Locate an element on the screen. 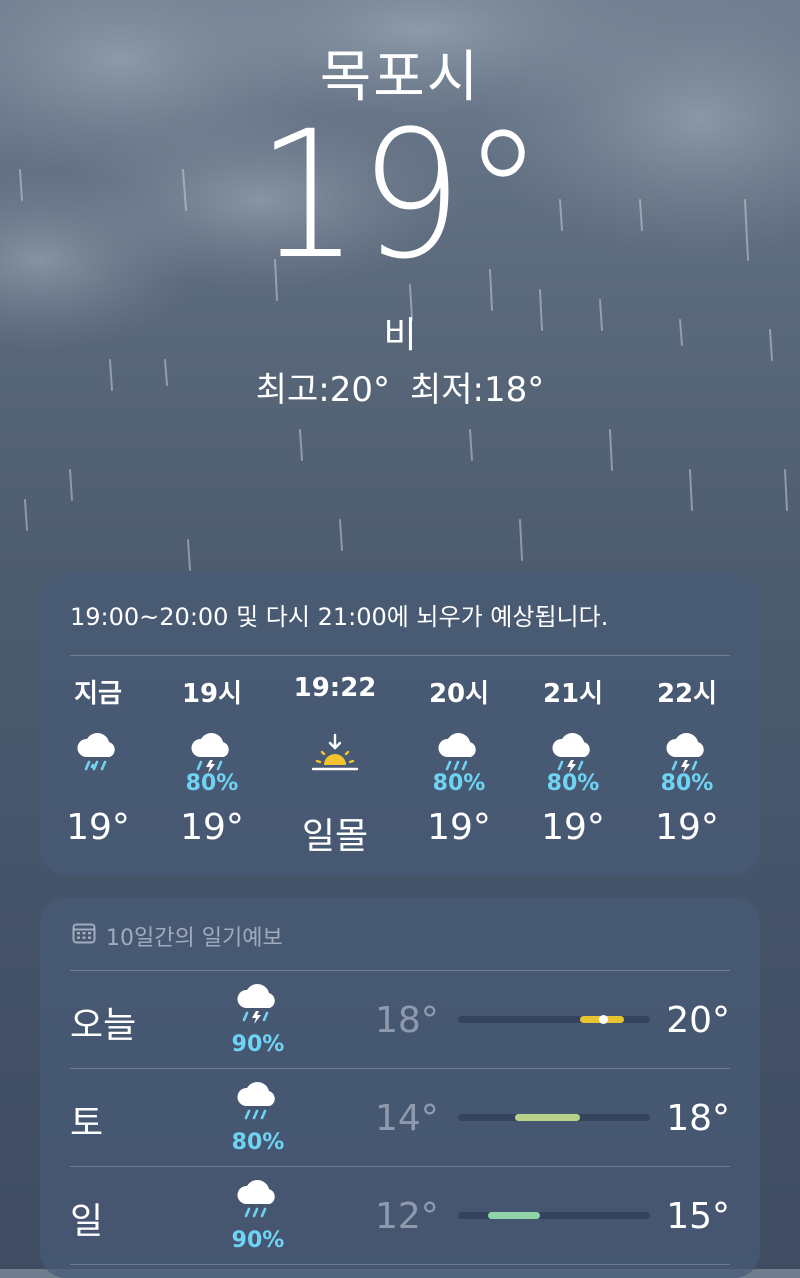 The width and height of the screenshot is (800, 1278). hour-item: 20시 80% 19° is located at coordinates (459, 760).